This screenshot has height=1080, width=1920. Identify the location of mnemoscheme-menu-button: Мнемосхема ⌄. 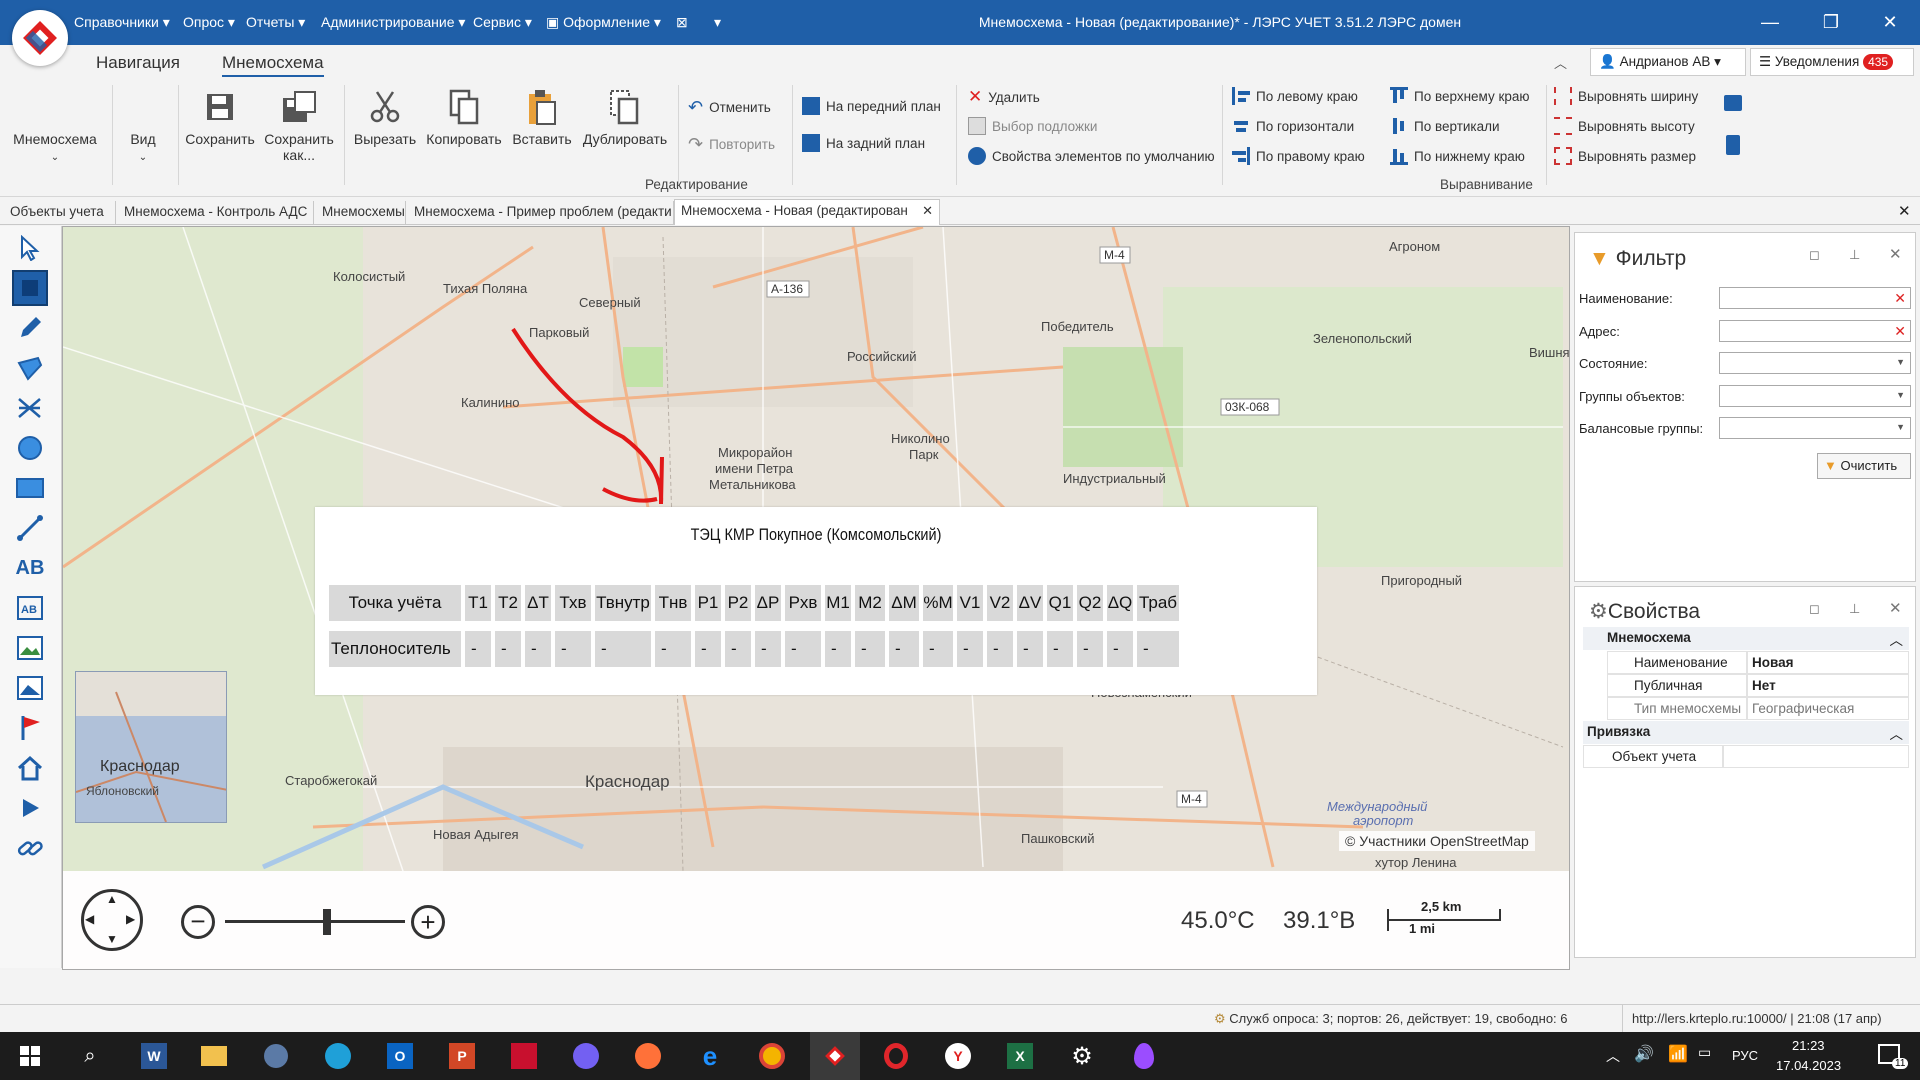
(55, 147).